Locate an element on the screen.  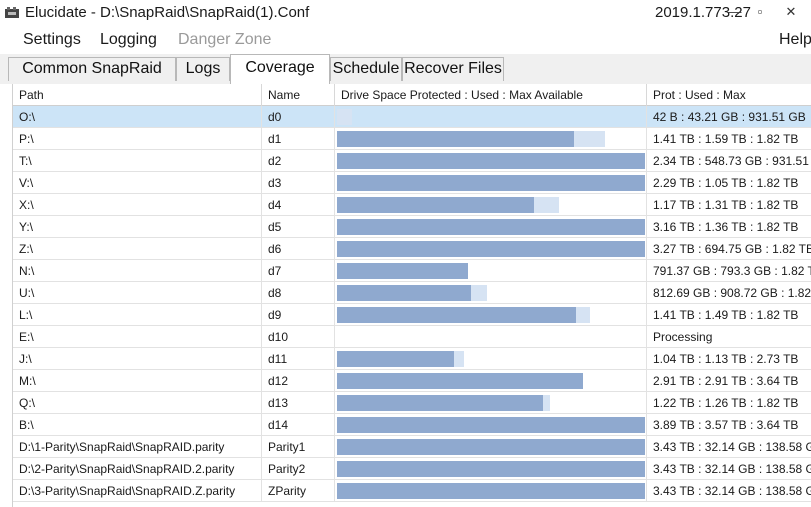
cell-path: Y:\ is located at coordinates (137, 227).